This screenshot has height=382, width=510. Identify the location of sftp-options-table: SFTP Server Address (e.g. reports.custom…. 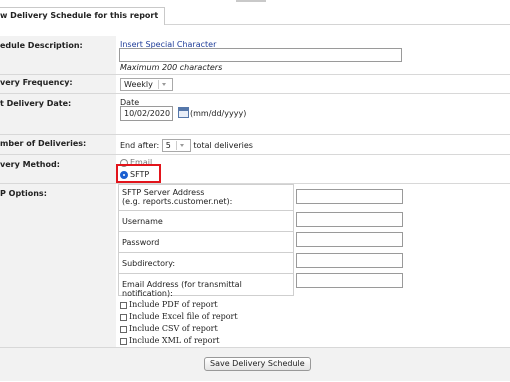
(206, 241).